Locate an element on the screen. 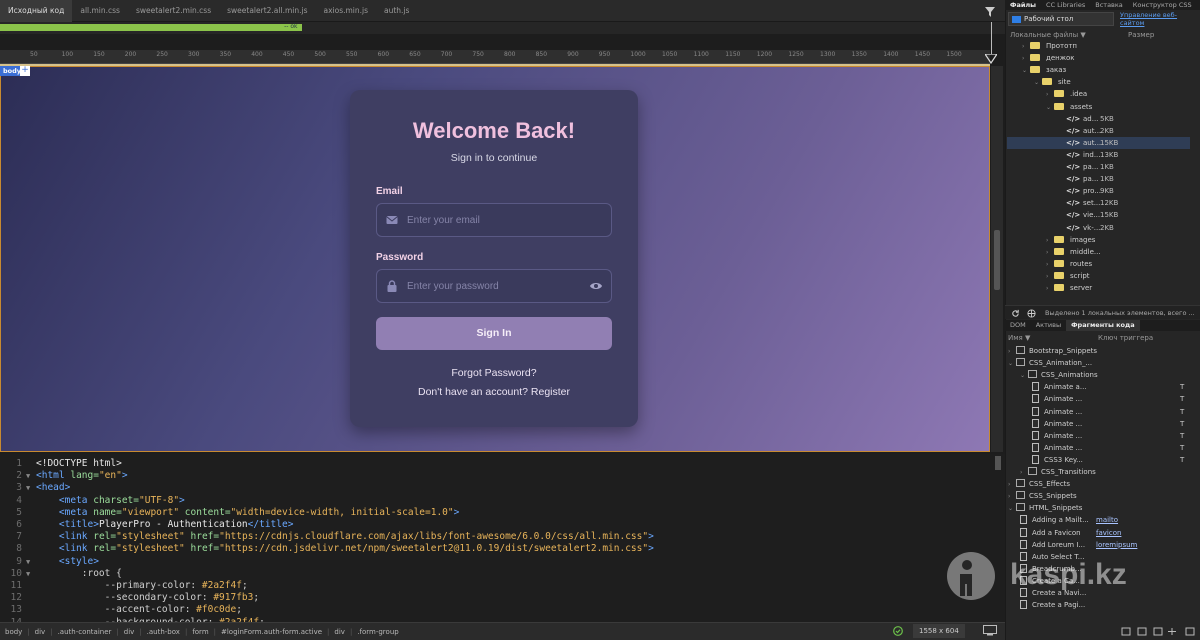  file-tree-item: › .idea is located at coordinates (1066, 94).